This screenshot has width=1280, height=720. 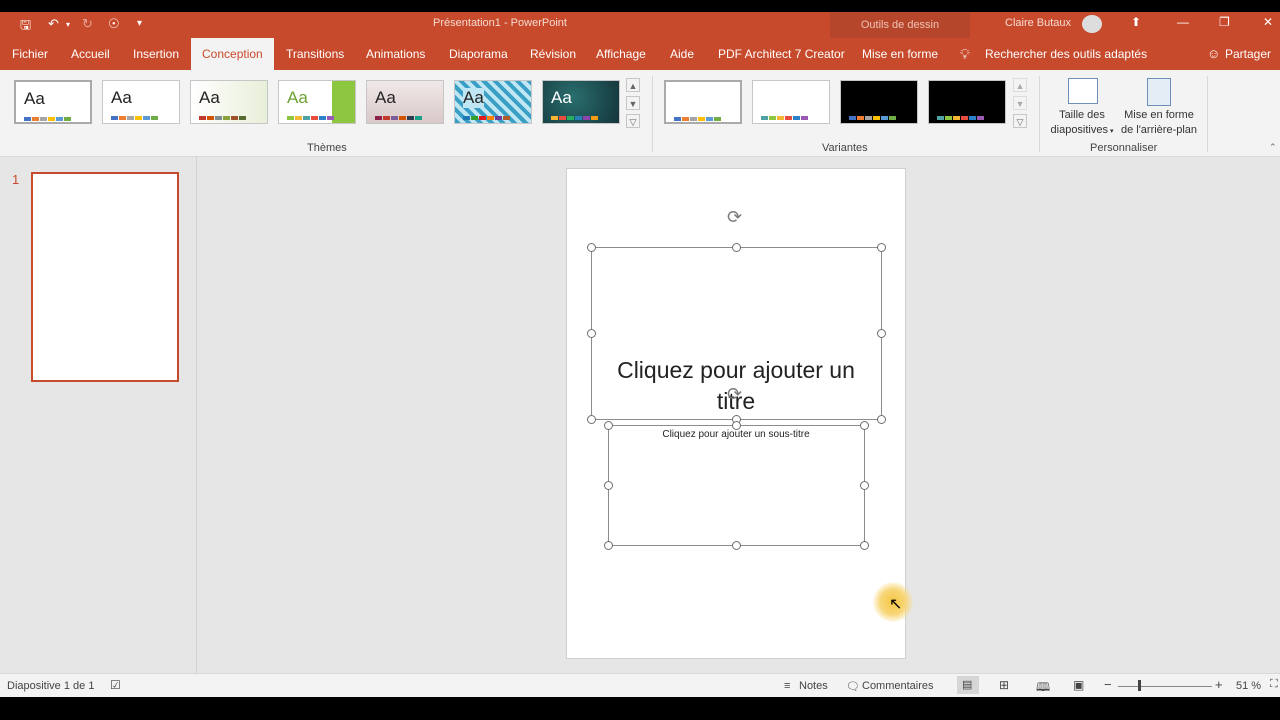 I want to click on fit-to-window-icon: ⛶, so click(x=1274, y=684).